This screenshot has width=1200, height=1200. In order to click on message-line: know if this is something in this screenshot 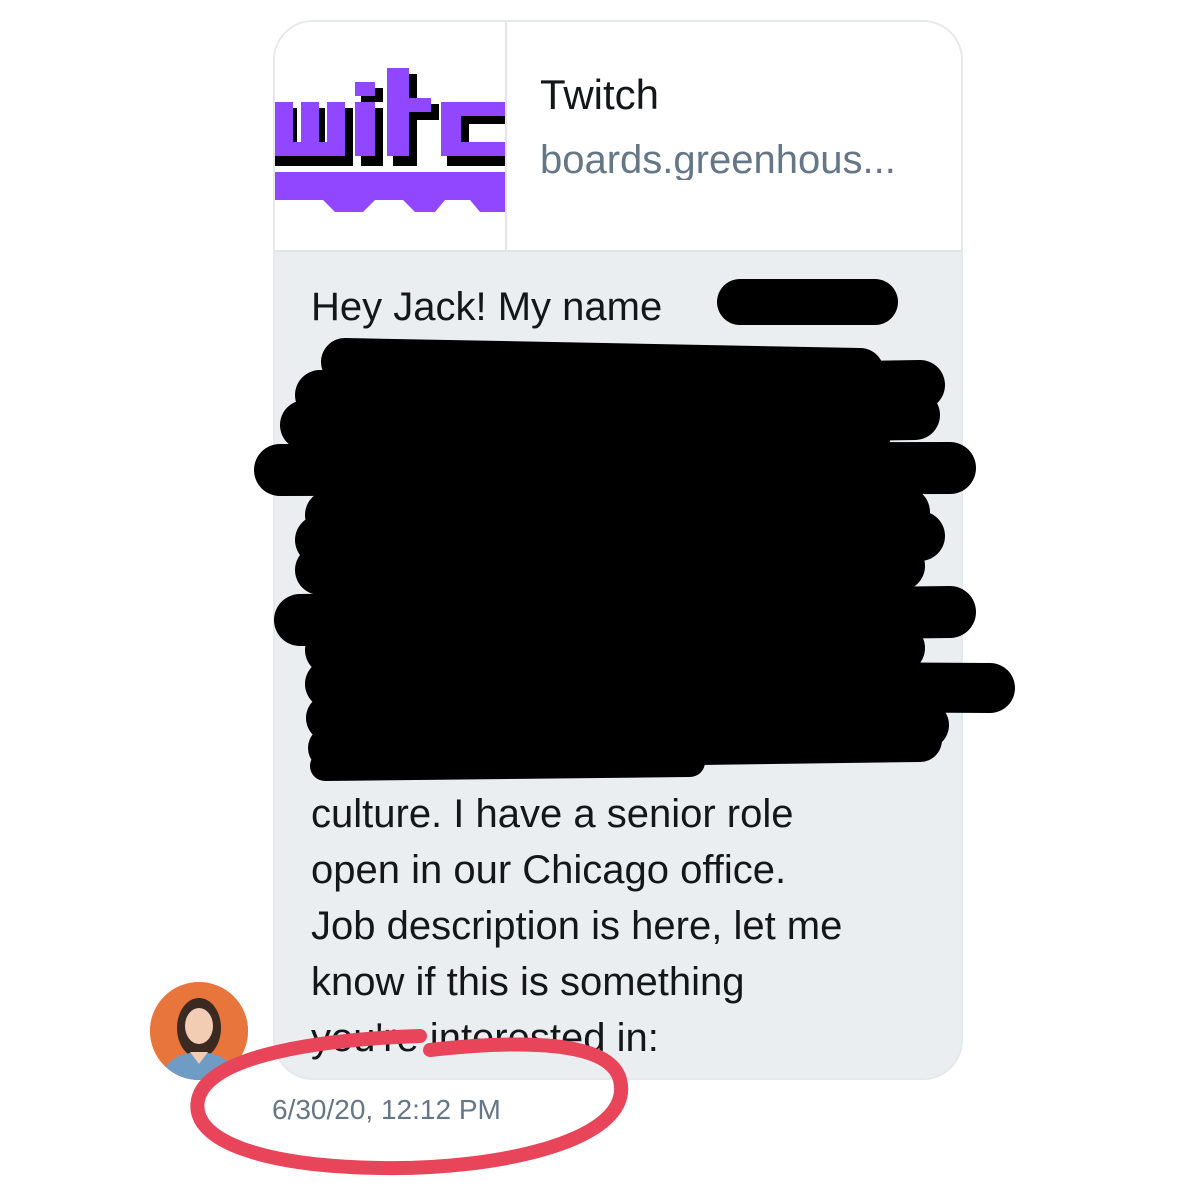, I will do `click(528, 982)`.